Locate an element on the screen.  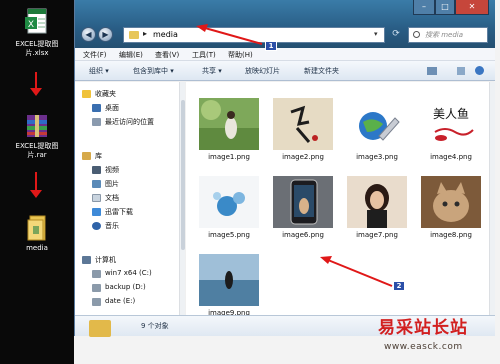
watermark-title: 易采站长站 is located at coordinates (423, 328).